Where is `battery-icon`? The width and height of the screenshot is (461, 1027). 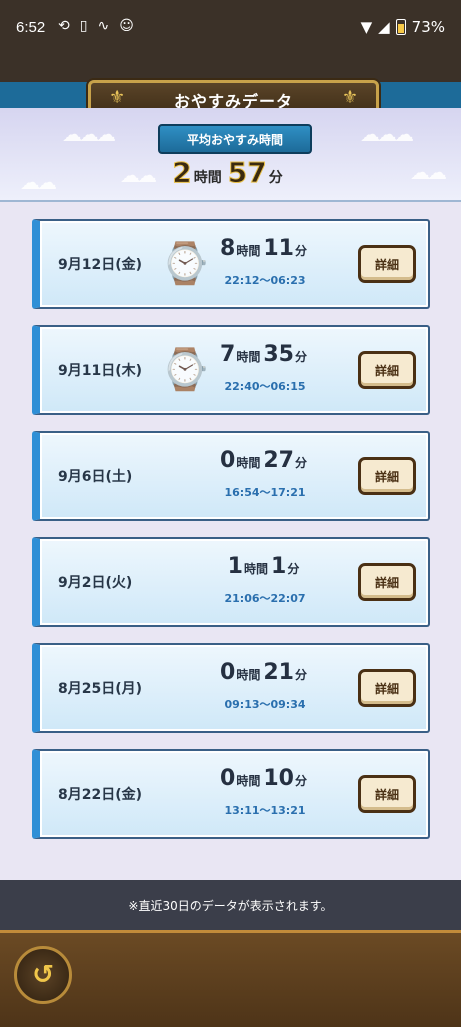 battery-icon is located at coordinates (400, 27).